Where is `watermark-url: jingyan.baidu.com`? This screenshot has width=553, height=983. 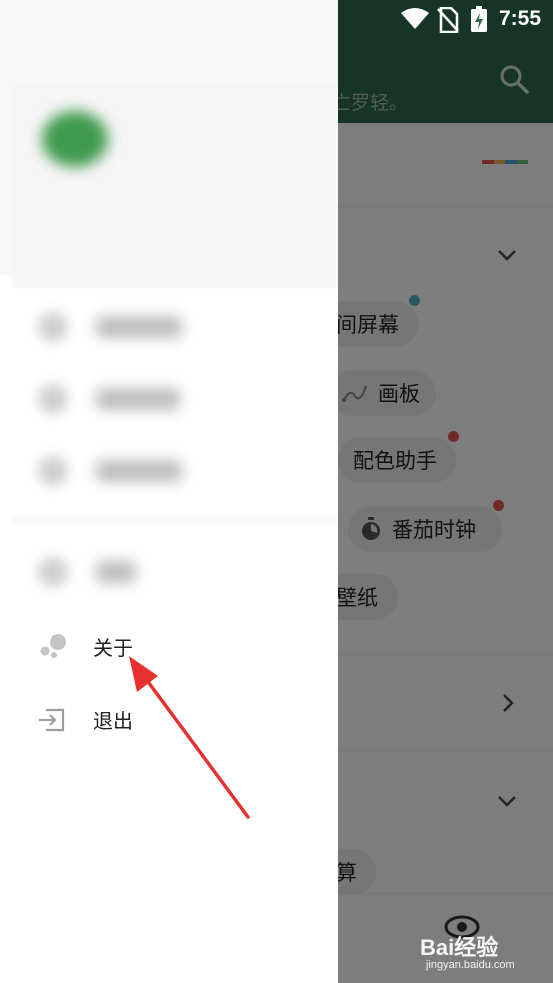 watermark-url: jingyan.baidu.com is located at coordinates (470, 965).